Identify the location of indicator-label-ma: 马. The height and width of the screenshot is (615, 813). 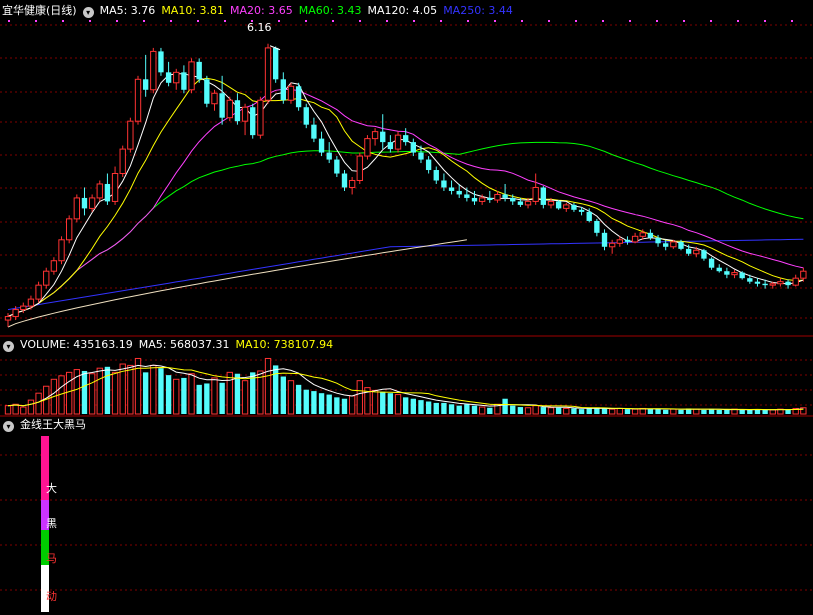
(51, 558).